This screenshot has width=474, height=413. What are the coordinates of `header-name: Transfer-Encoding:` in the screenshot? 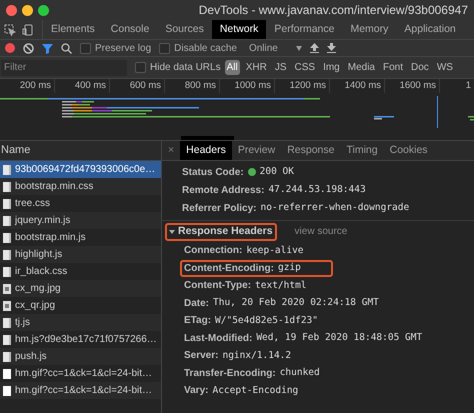 It's located at (230, 373).